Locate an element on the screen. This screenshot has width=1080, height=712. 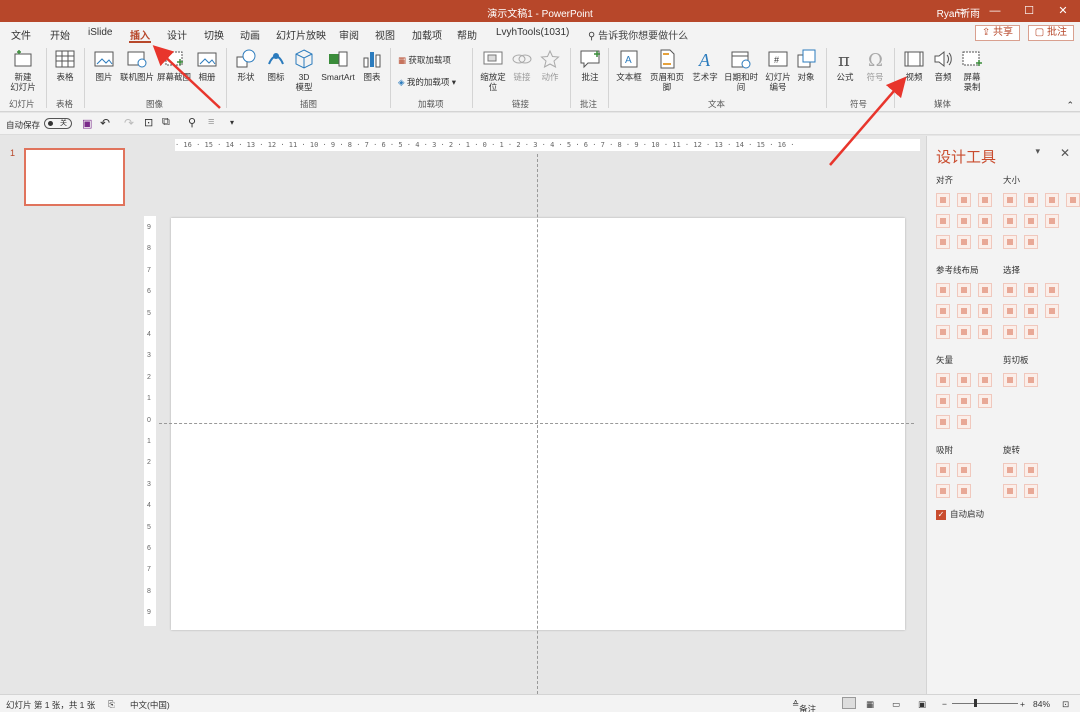
wordart-button: A 艺术字 is located at coordinates (705, 65).